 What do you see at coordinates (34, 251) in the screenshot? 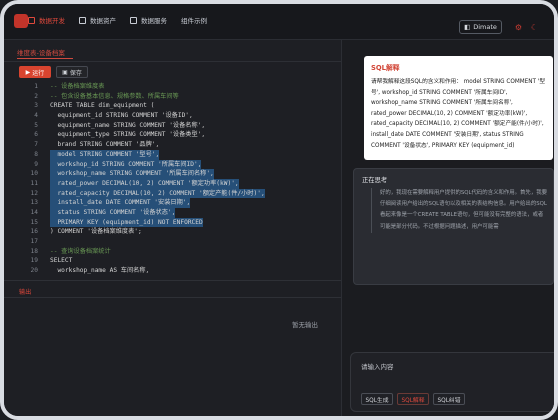
I see `line-number: 18` at bounding box center [34, 251].